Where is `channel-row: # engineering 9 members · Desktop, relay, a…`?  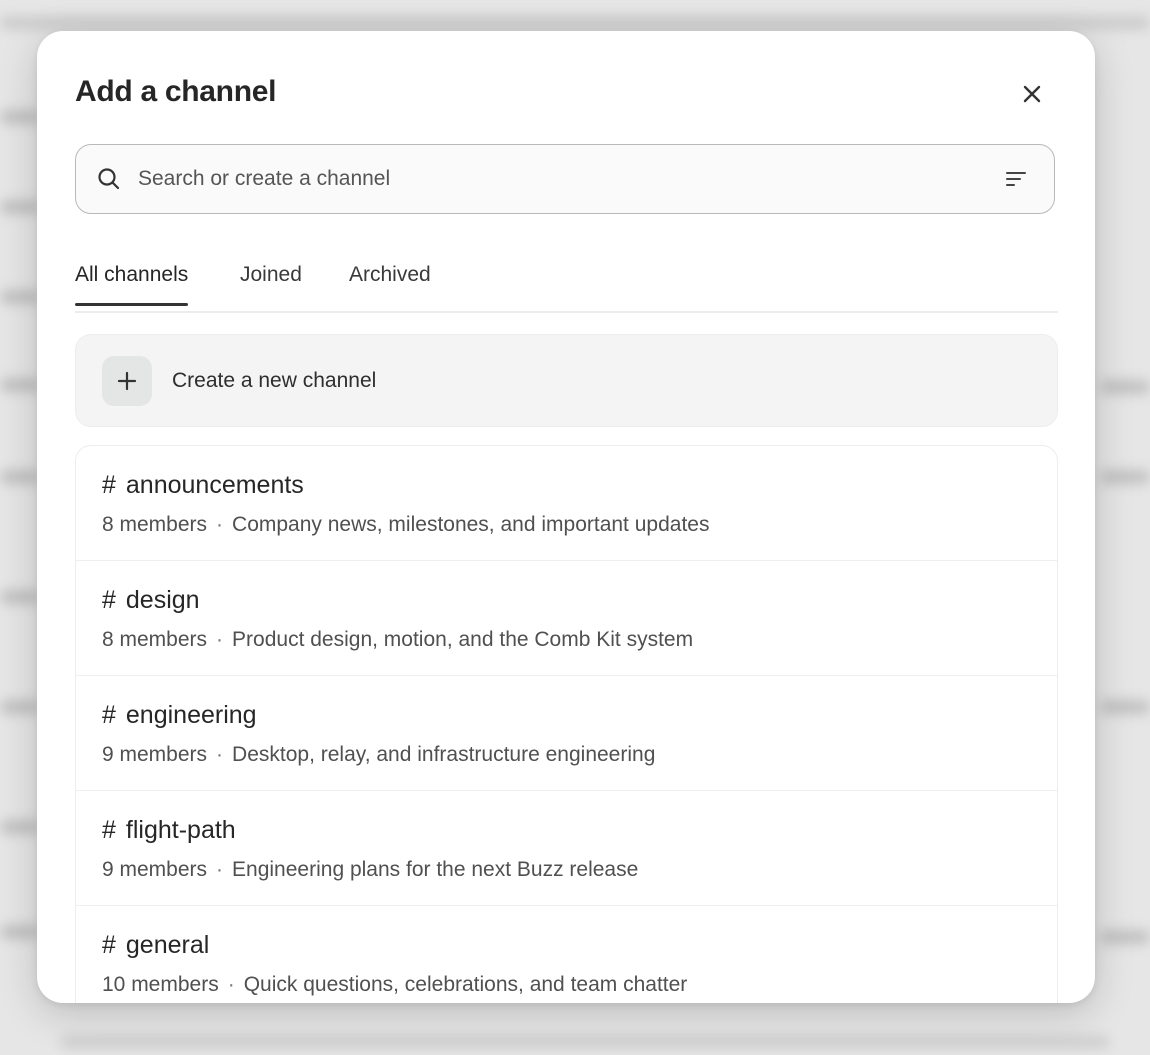 channel-row: # engineering 9 members · Desktop, relay, a… is located at coordinates (566, 733).